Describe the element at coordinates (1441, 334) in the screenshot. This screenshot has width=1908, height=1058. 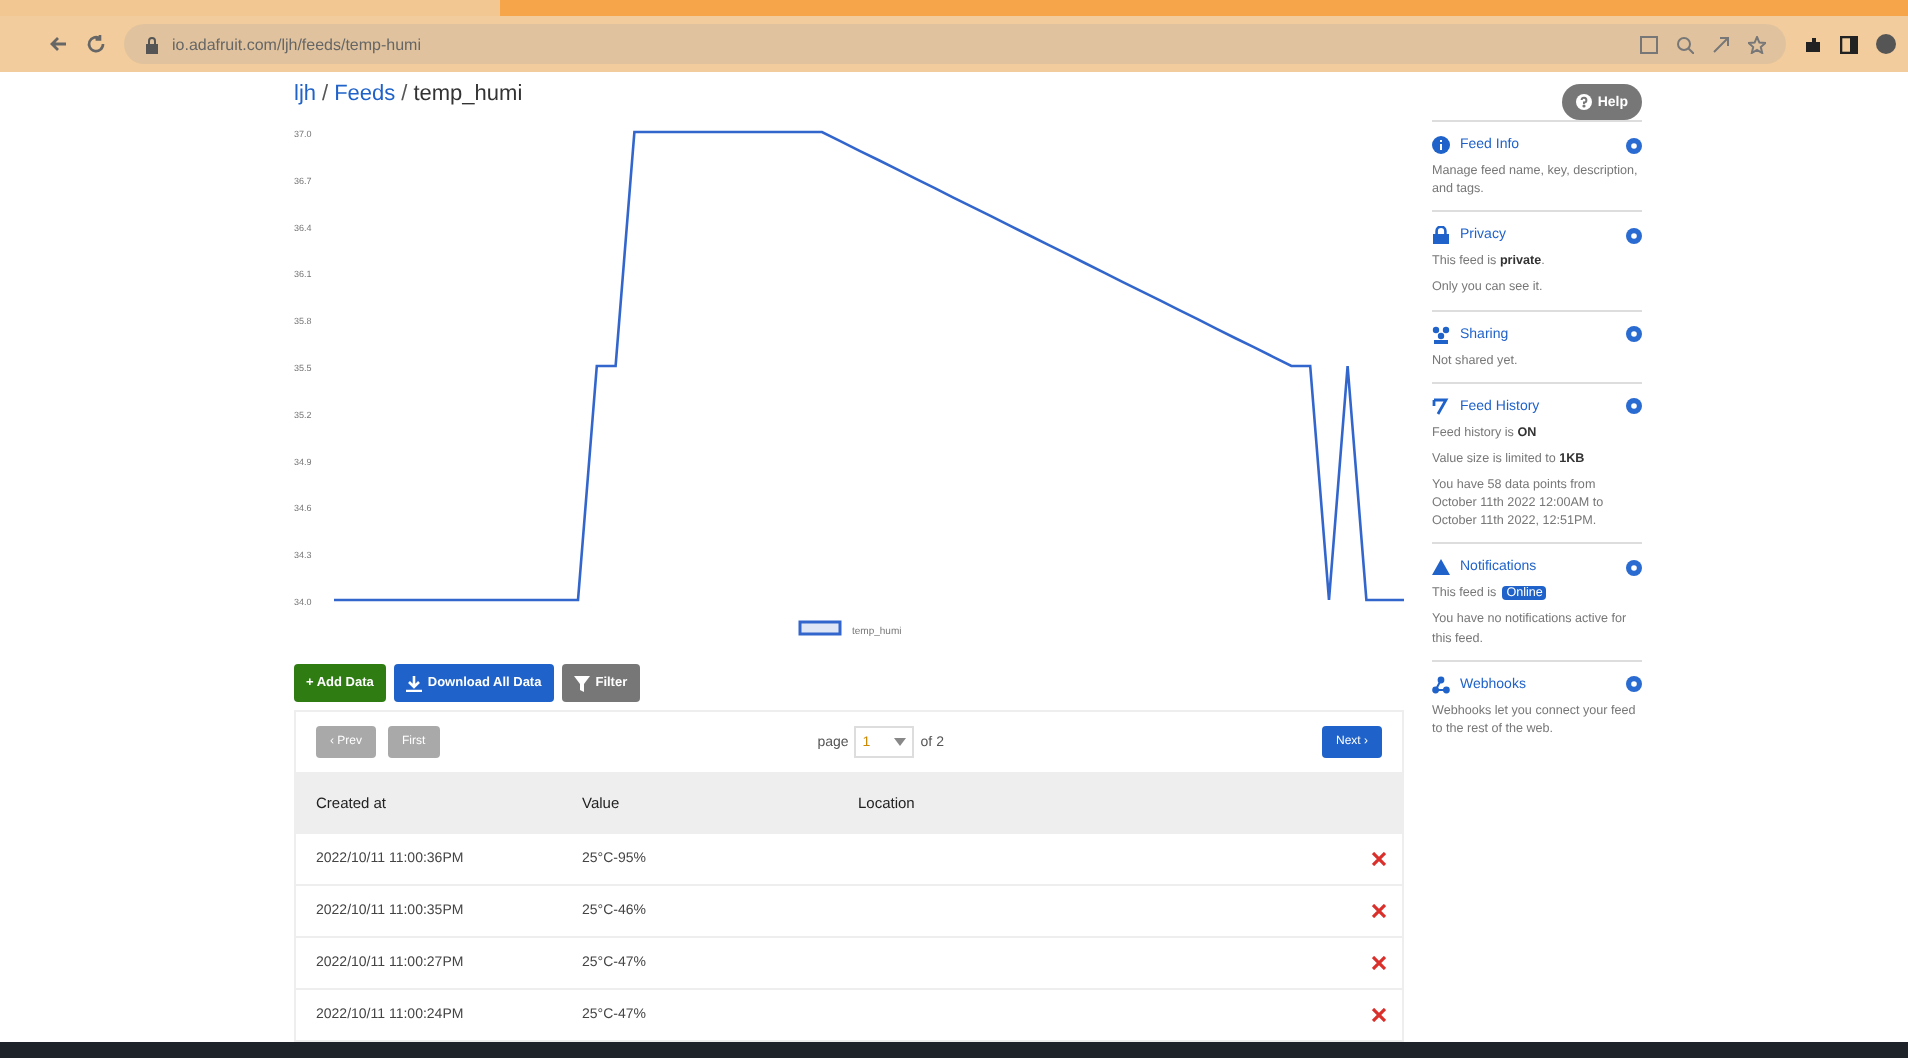
I see `people-icon` at that location.